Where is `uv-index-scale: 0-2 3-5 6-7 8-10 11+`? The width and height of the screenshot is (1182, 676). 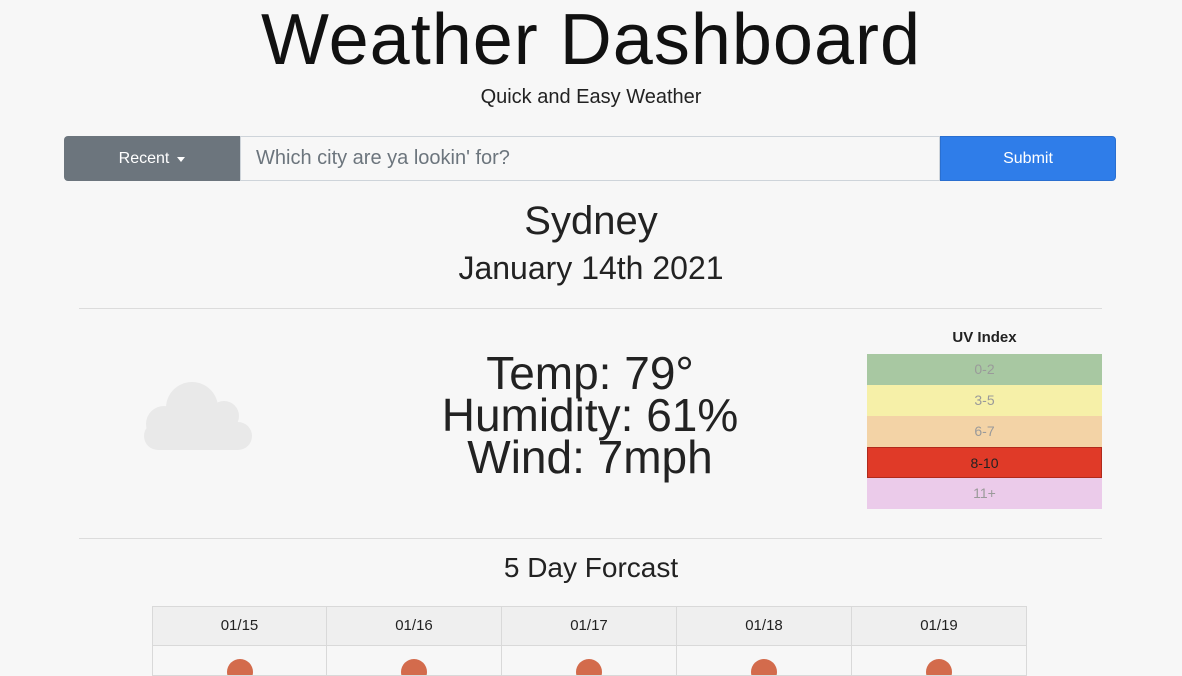
uv-index-scale: 0-2 3-5 6-7 8-10 11+ is located at coordinates (984, 431).